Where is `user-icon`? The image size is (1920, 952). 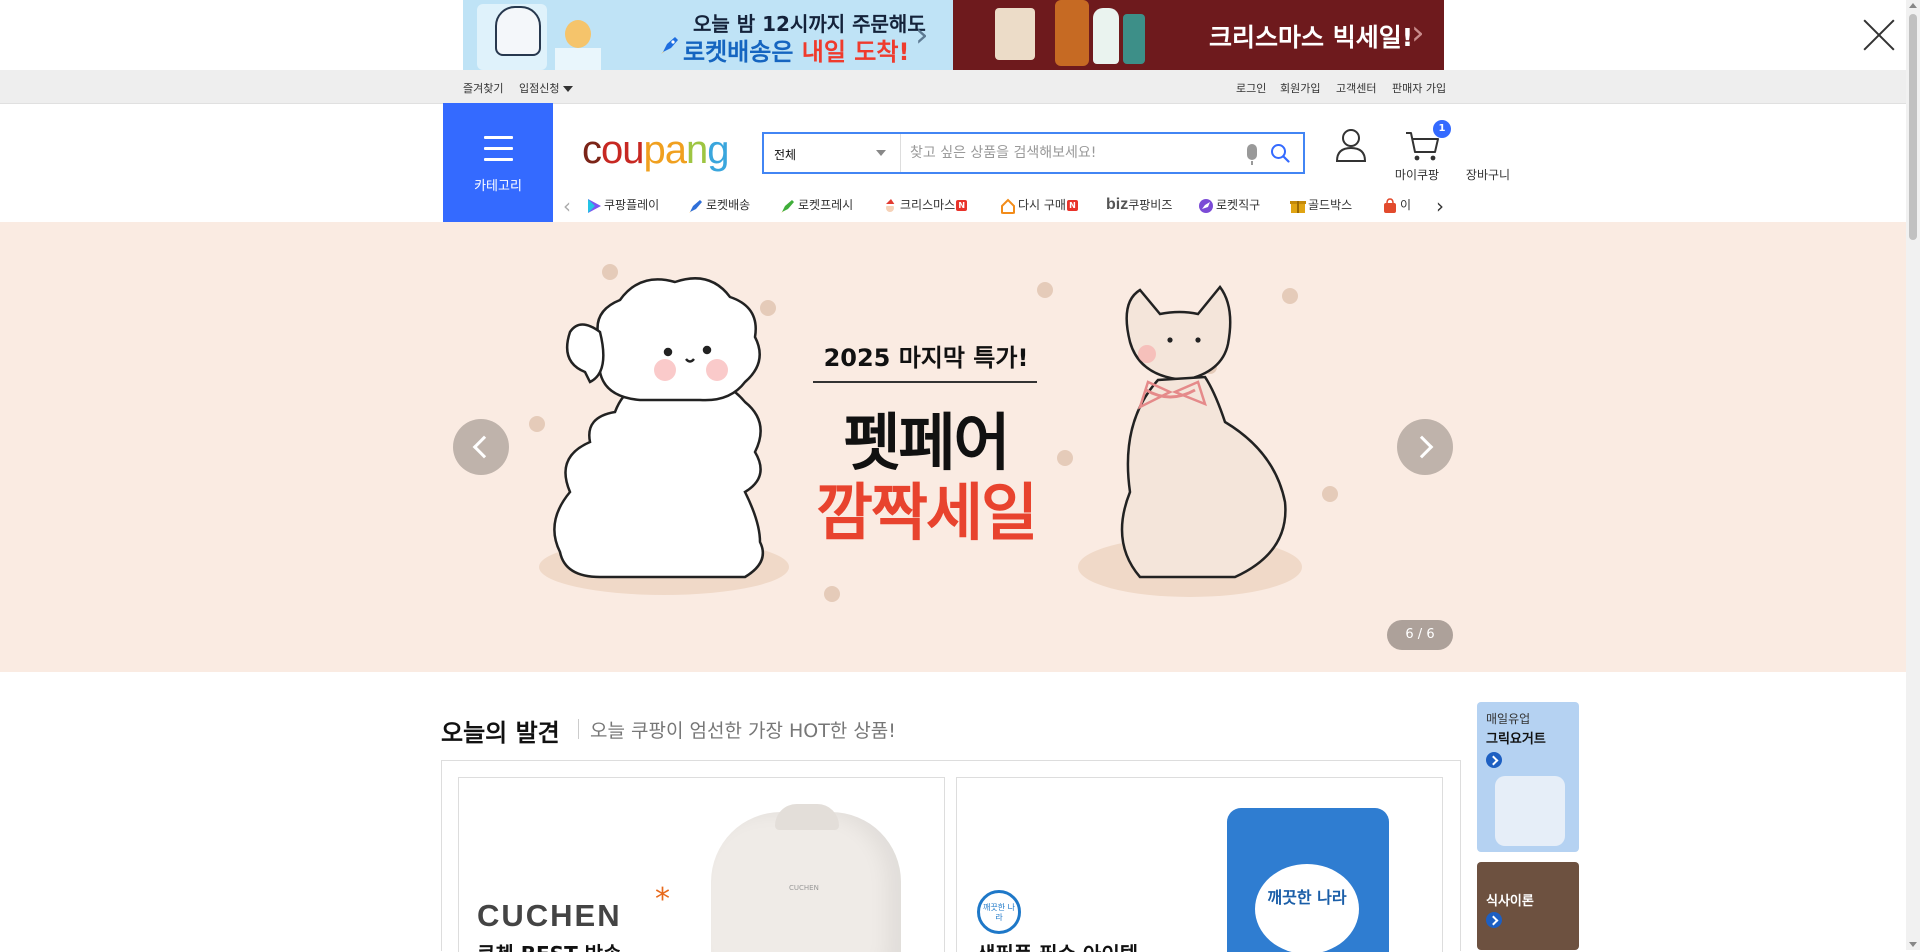
user-icon is located at coordinates (1351, 145).